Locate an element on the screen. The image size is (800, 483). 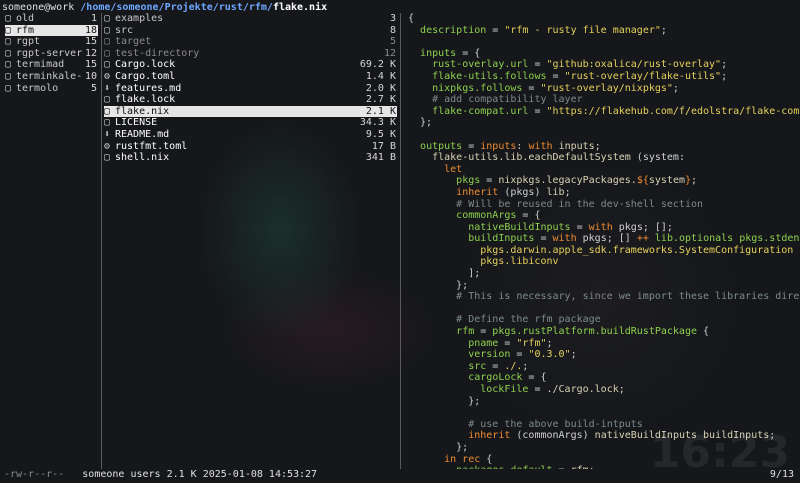
code-line: inputs = { is located at coordinates (604, 54).